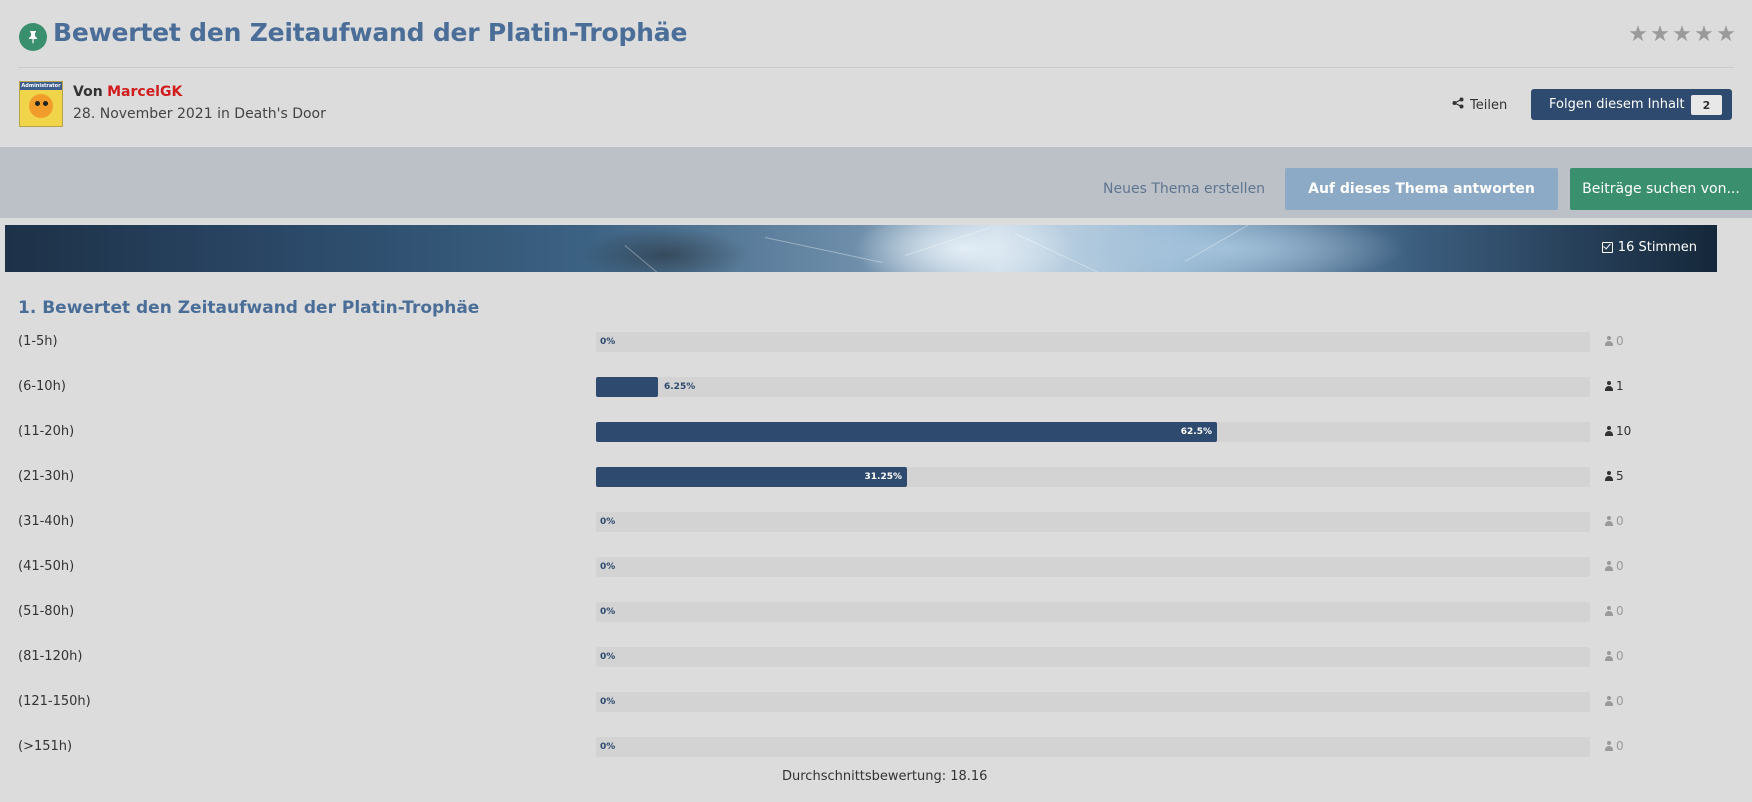 The height and width of the screenshot is (802, 1752). What do you see at coordinates (46, 611) in the screenshot?
I see `poll-option-label: (51-80h)` at bounding box center [46, 611].